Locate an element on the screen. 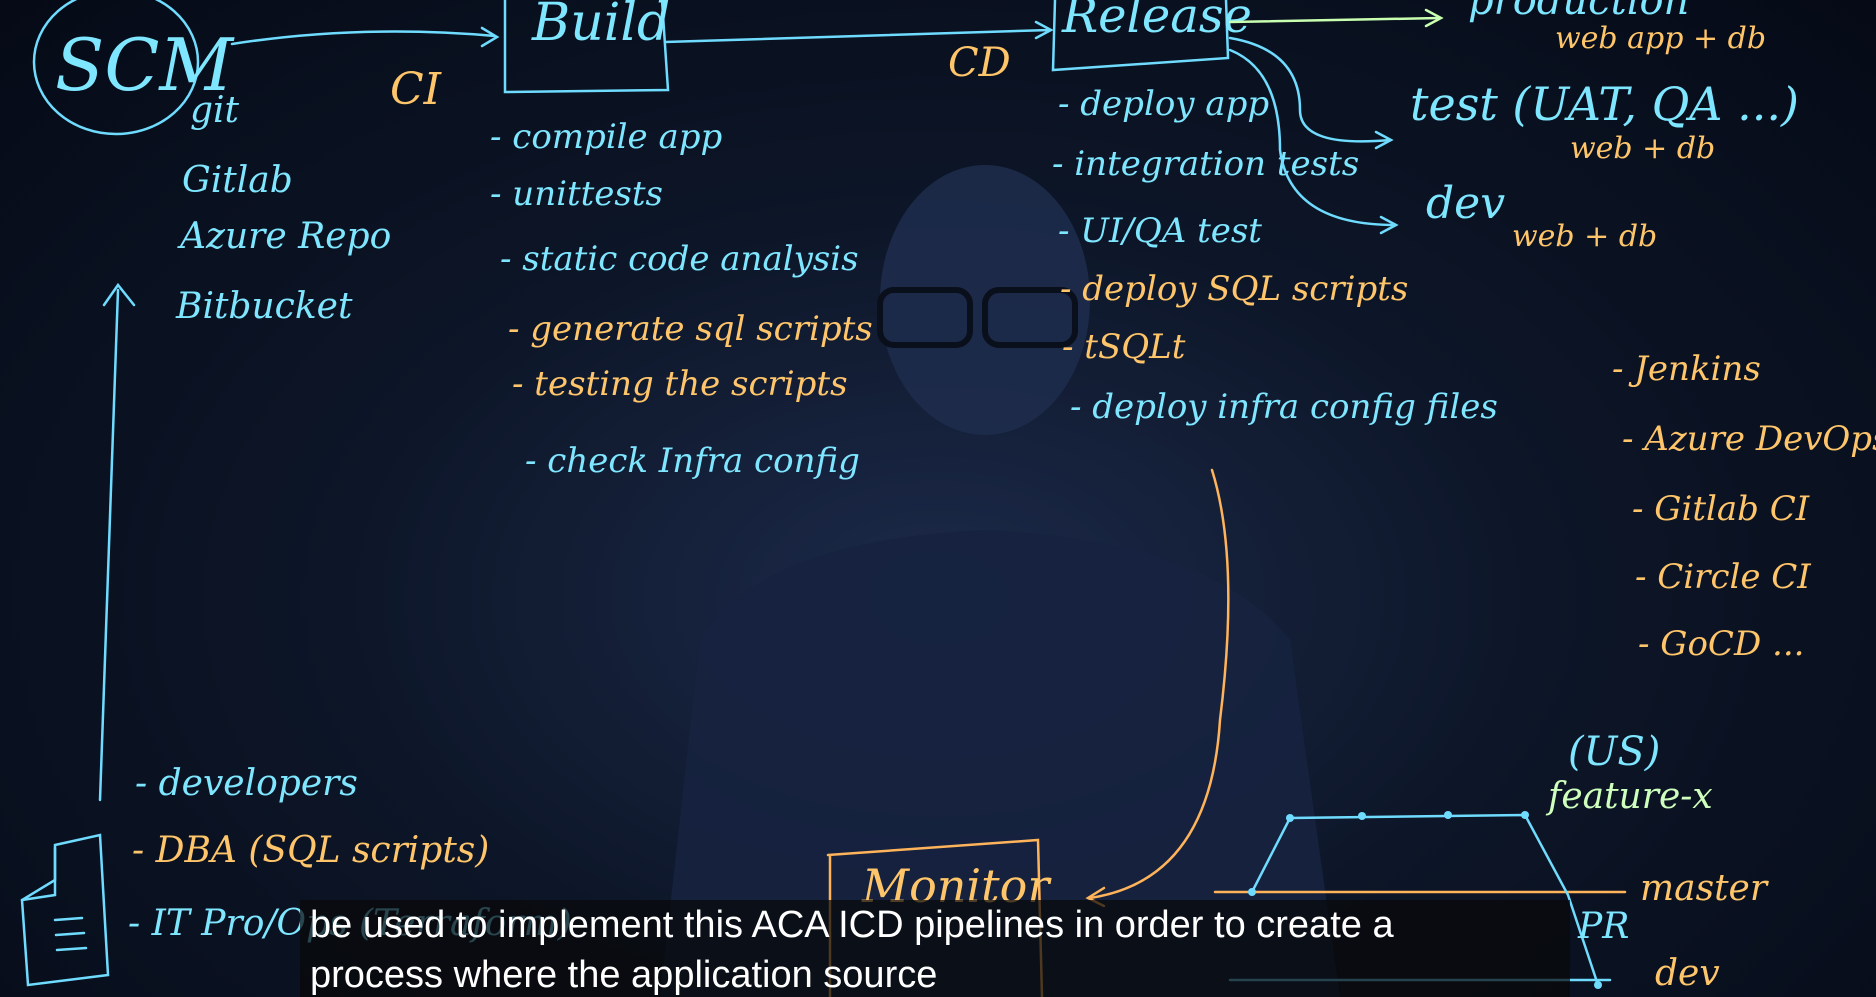  ci-label: CI is located at coordinates (416, 89).